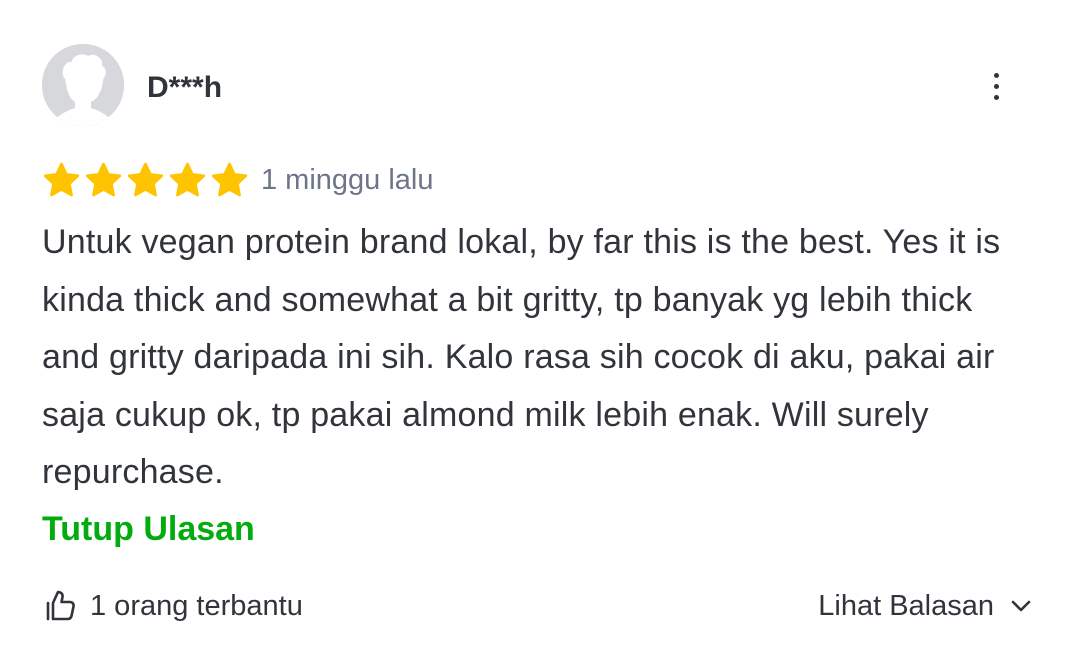  I want to click on review-timestamp: 1 minggu lalu, so click(347, 180).